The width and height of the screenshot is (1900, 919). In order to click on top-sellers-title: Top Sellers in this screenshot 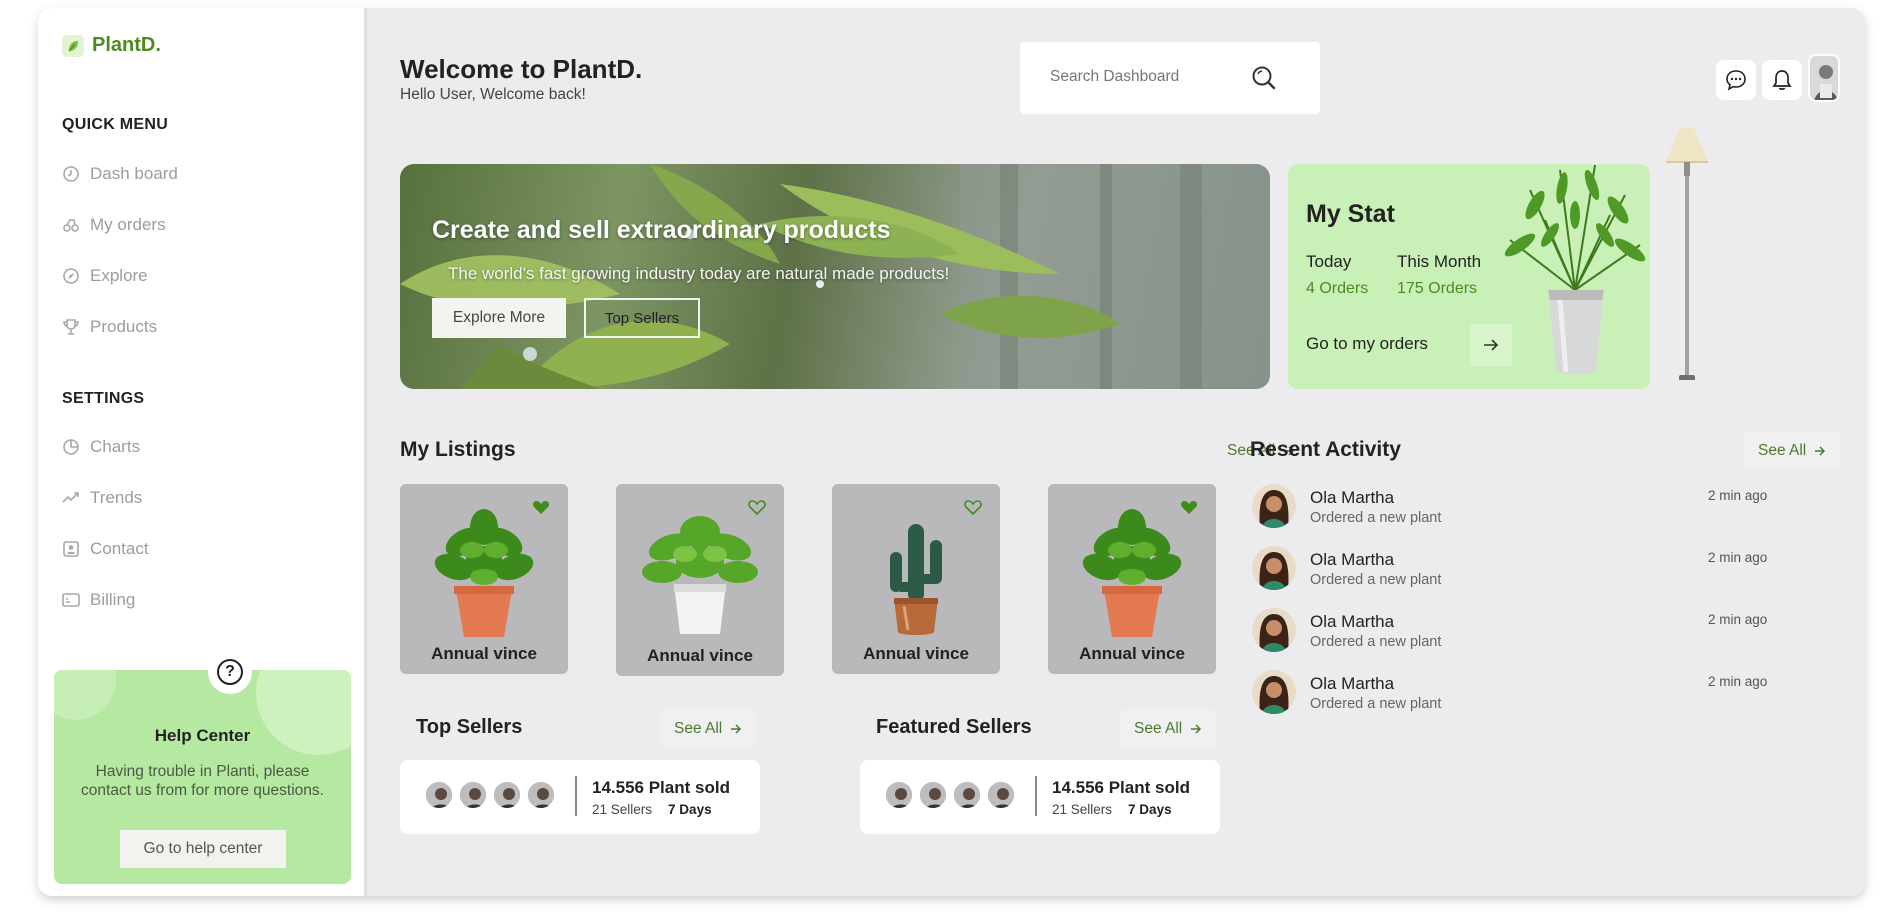, I will do `click(469, 727)`.